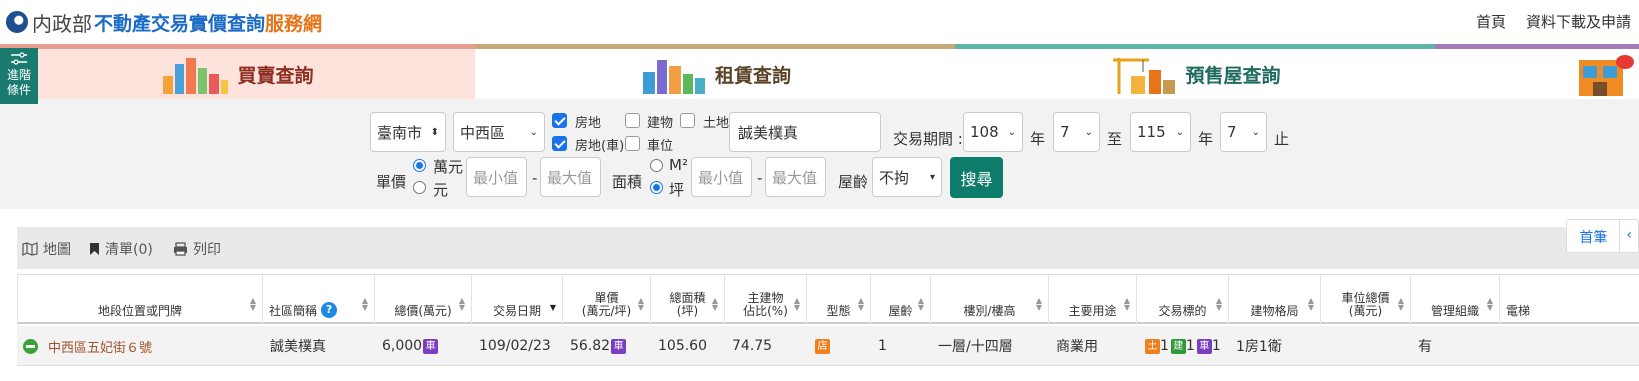 This screenshot has width=1639, height=381. Describe the element at coordinates (976, 177) in the screenshot. I see `search-button: 搜尋` at that location.